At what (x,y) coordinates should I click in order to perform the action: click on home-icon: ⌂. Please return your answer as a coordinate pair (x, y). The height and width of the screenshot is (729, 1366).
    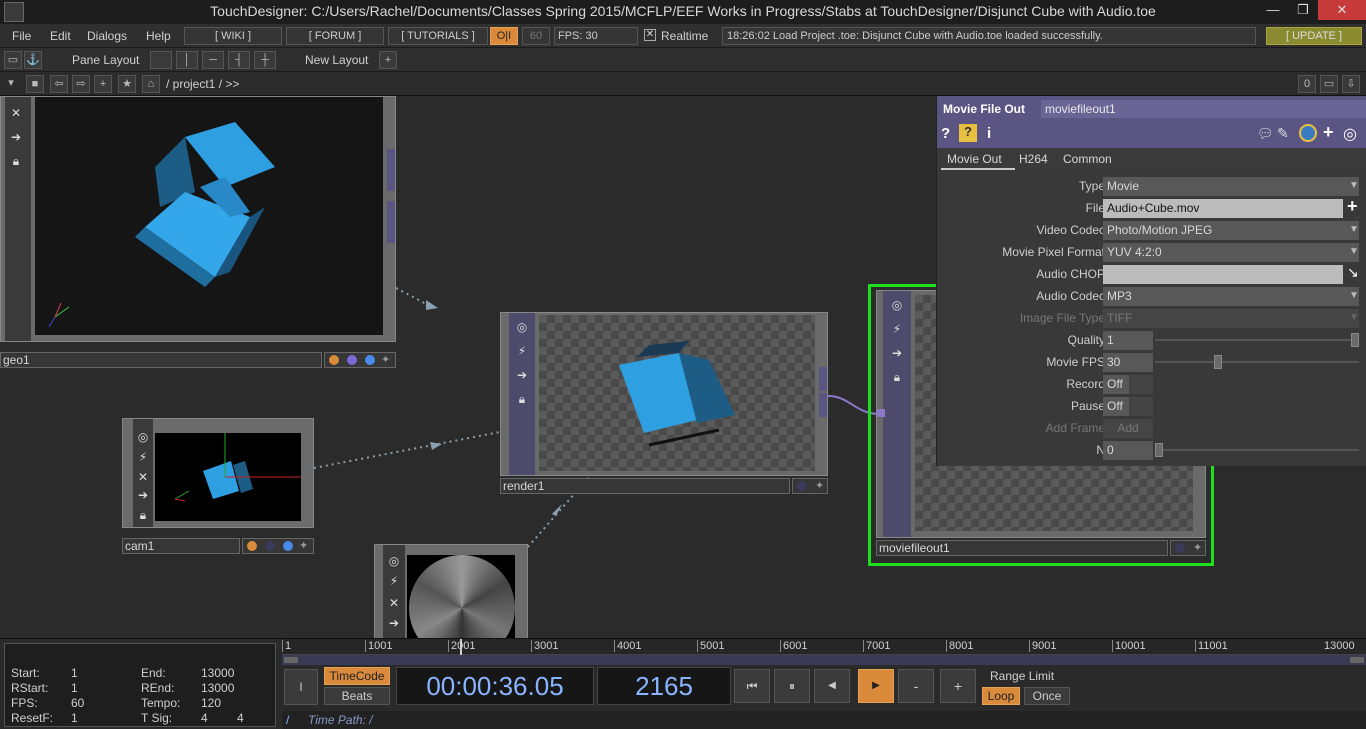
    Looking at the image, I should click on (151, 84).